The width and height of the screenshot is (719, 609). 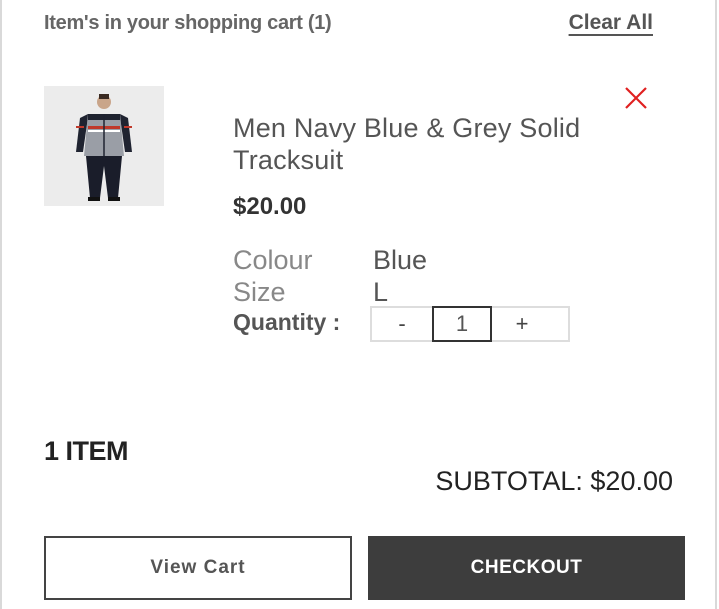 I want to click on product-price: $20.00, so click(x=270, y=206).